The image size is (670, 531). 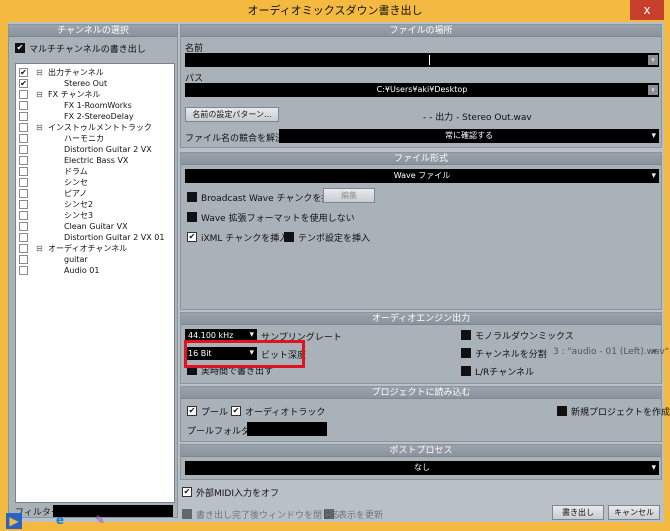 I want to click on internet-explorer-icon: e, so click(x=60, y=520).